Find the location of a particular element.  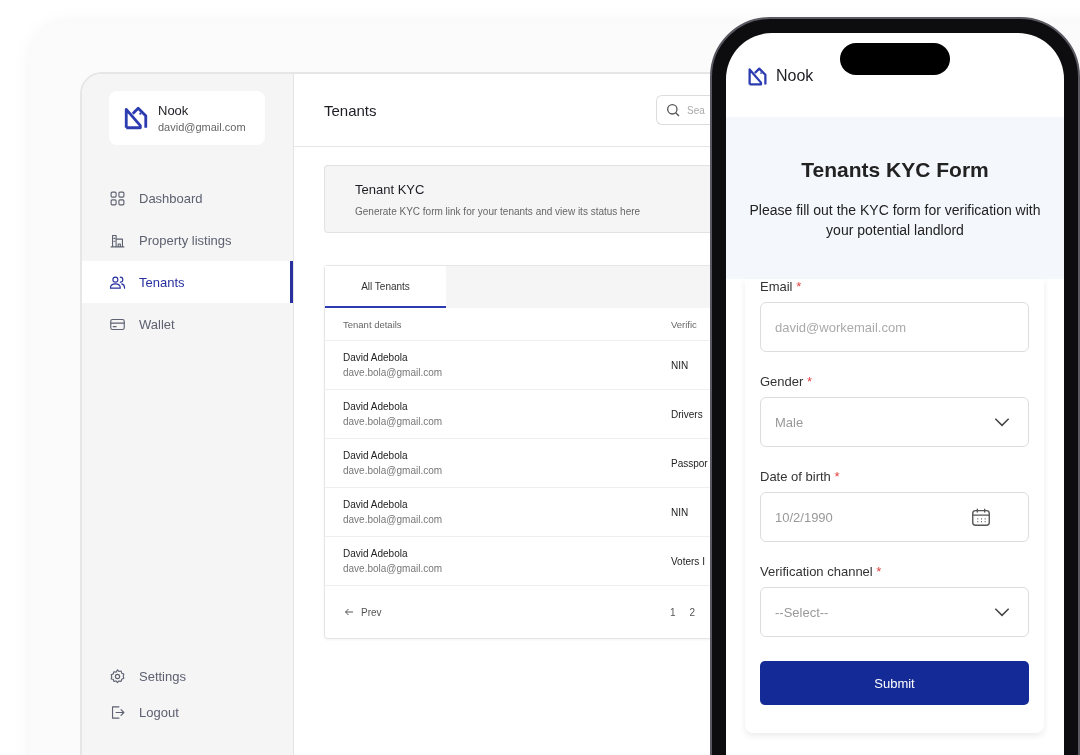

page-button: 1 is located at coordinates (672, 612).